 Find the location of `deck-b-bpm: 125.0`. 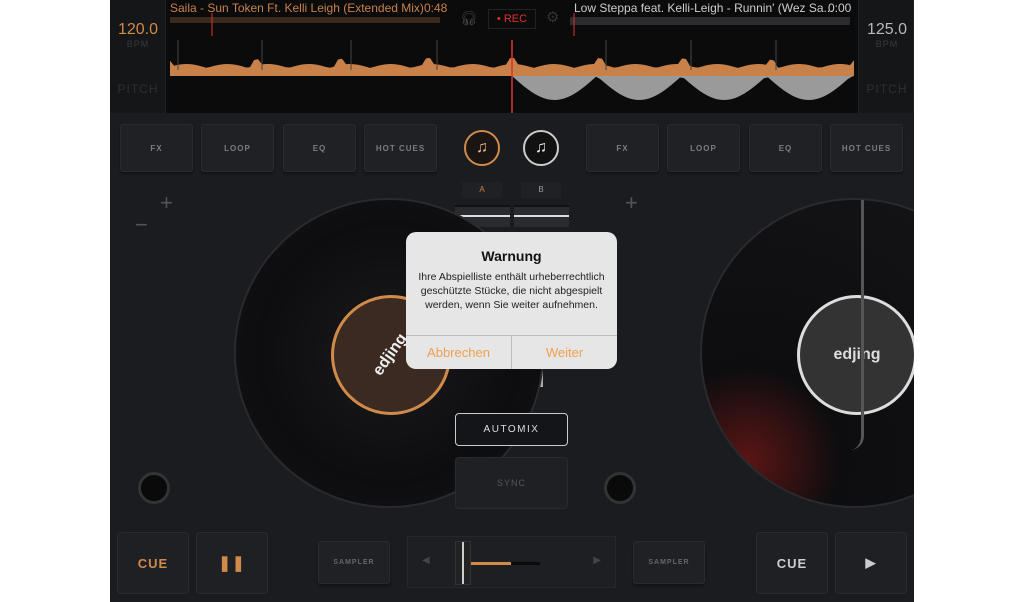

deck-b-bpm: 125.0 is located at coordinates (887, 29).